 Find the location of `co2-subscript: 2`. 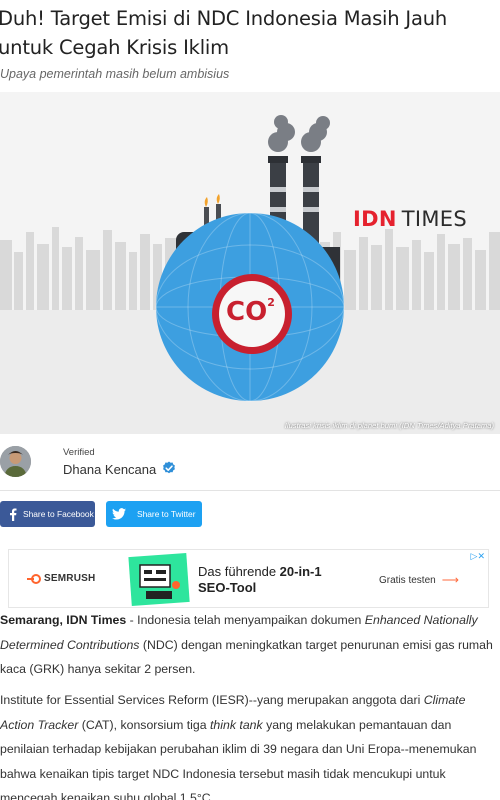

co2-subscript: 2 is located at coordinates (271, 303).